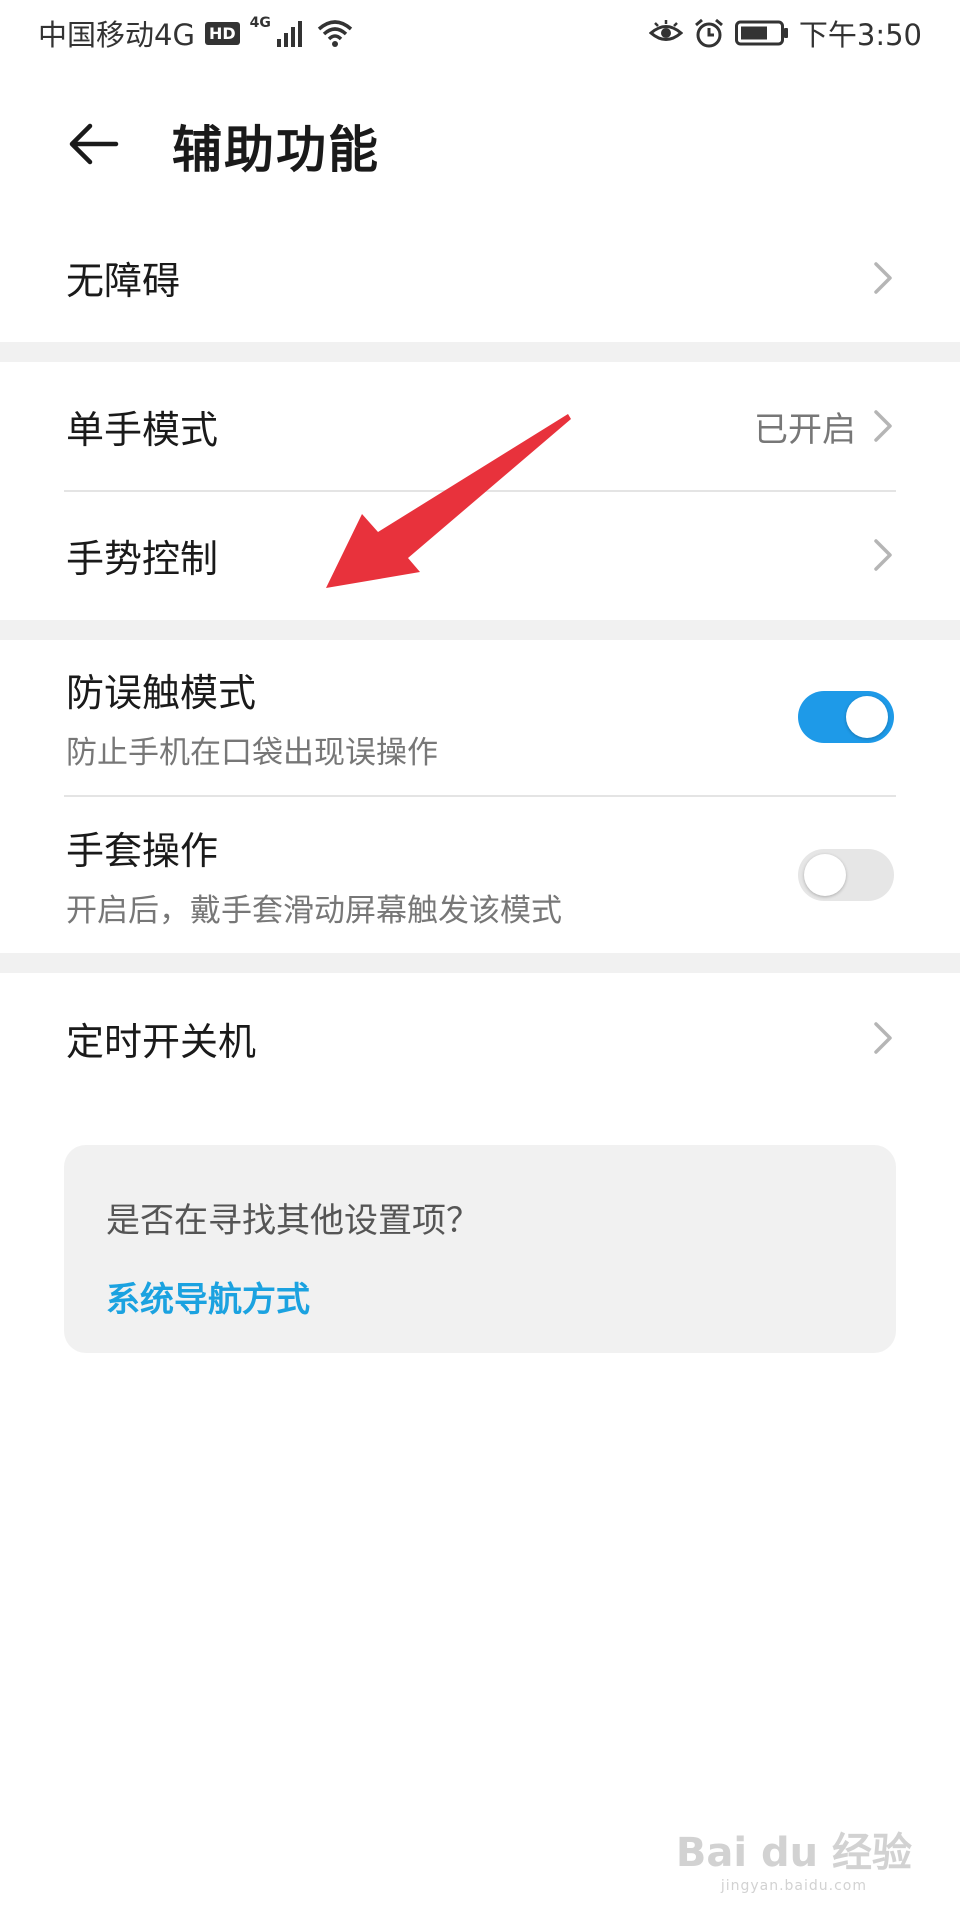 This screenshot has width=960, height=1920. What do you see at coordinates (665, 33) in the screenshot?
I see `eye-icon` at bounding box center [665, 33].